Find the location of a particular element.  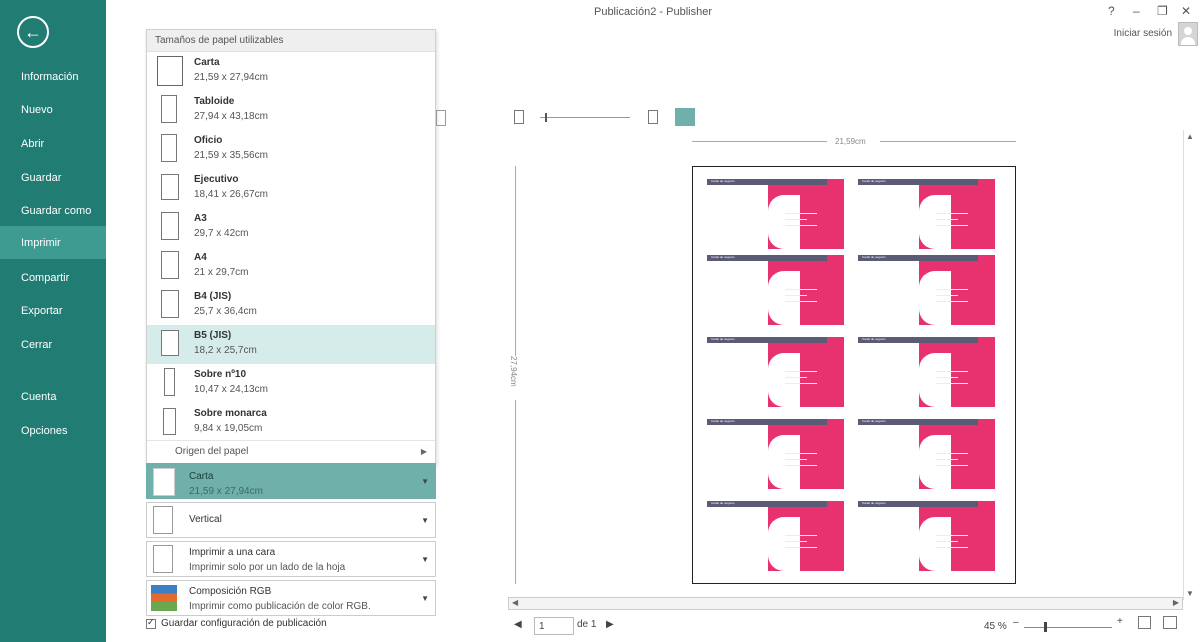

paper-item-oficio: Oficio 21,59 x 35,56cm is located at coordinates (291, 149).